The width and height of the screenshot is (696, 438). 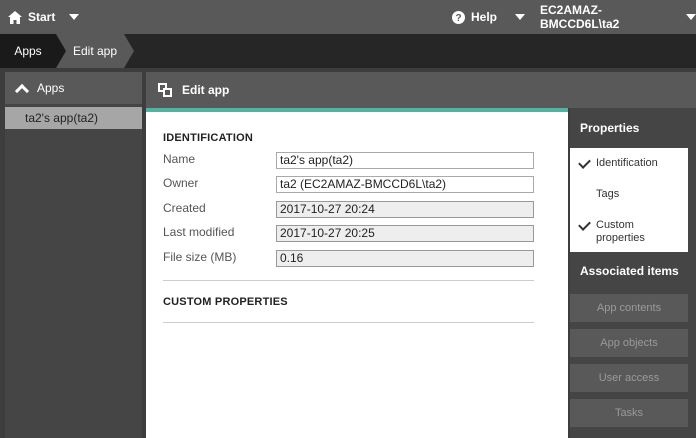 What do you see at coordinates (28, 51) in the screenshot?
I see `breadcrumb-label: Apps` at bounding box center [28, 51].